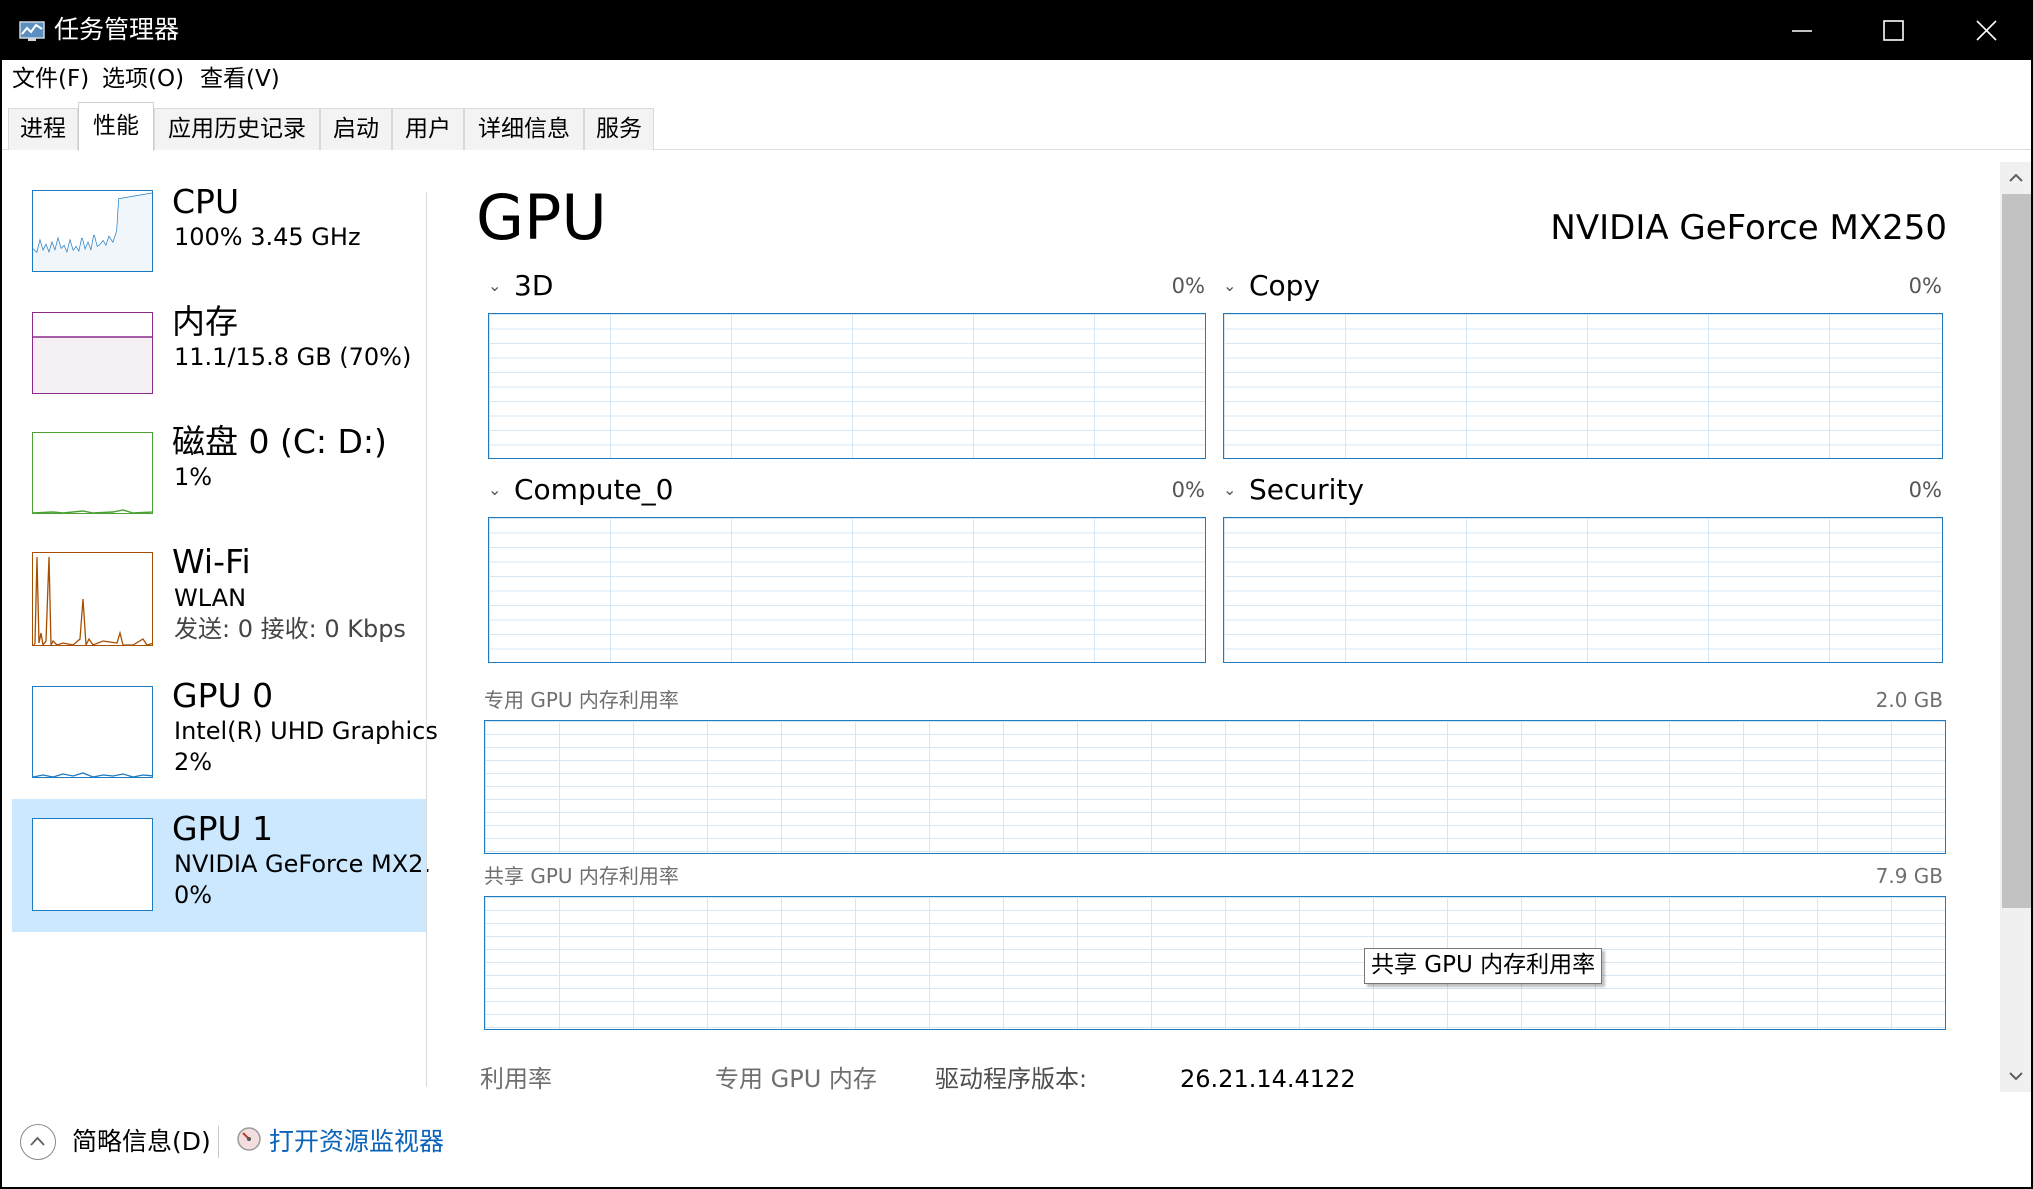 Image resolution: width=2033 pixels, height=1189 pixels. Describe the element at coordinates (847, 386) in the screenshot. I see `engine-graph-3d` at that location.